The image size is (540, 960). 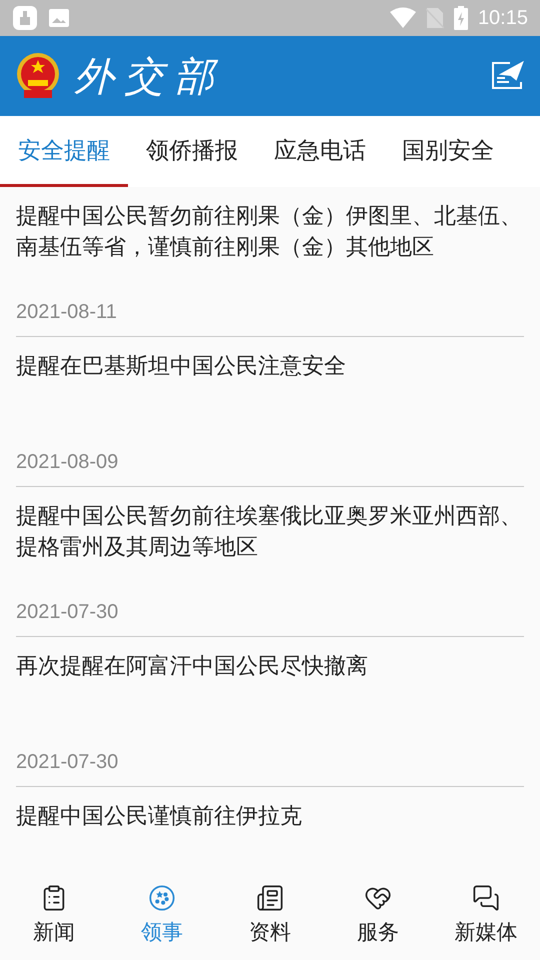 What do you see at coordinates (503, 18) in the screenshot?
I see `clock-time: 10:15` at bounding box center [503, 18].